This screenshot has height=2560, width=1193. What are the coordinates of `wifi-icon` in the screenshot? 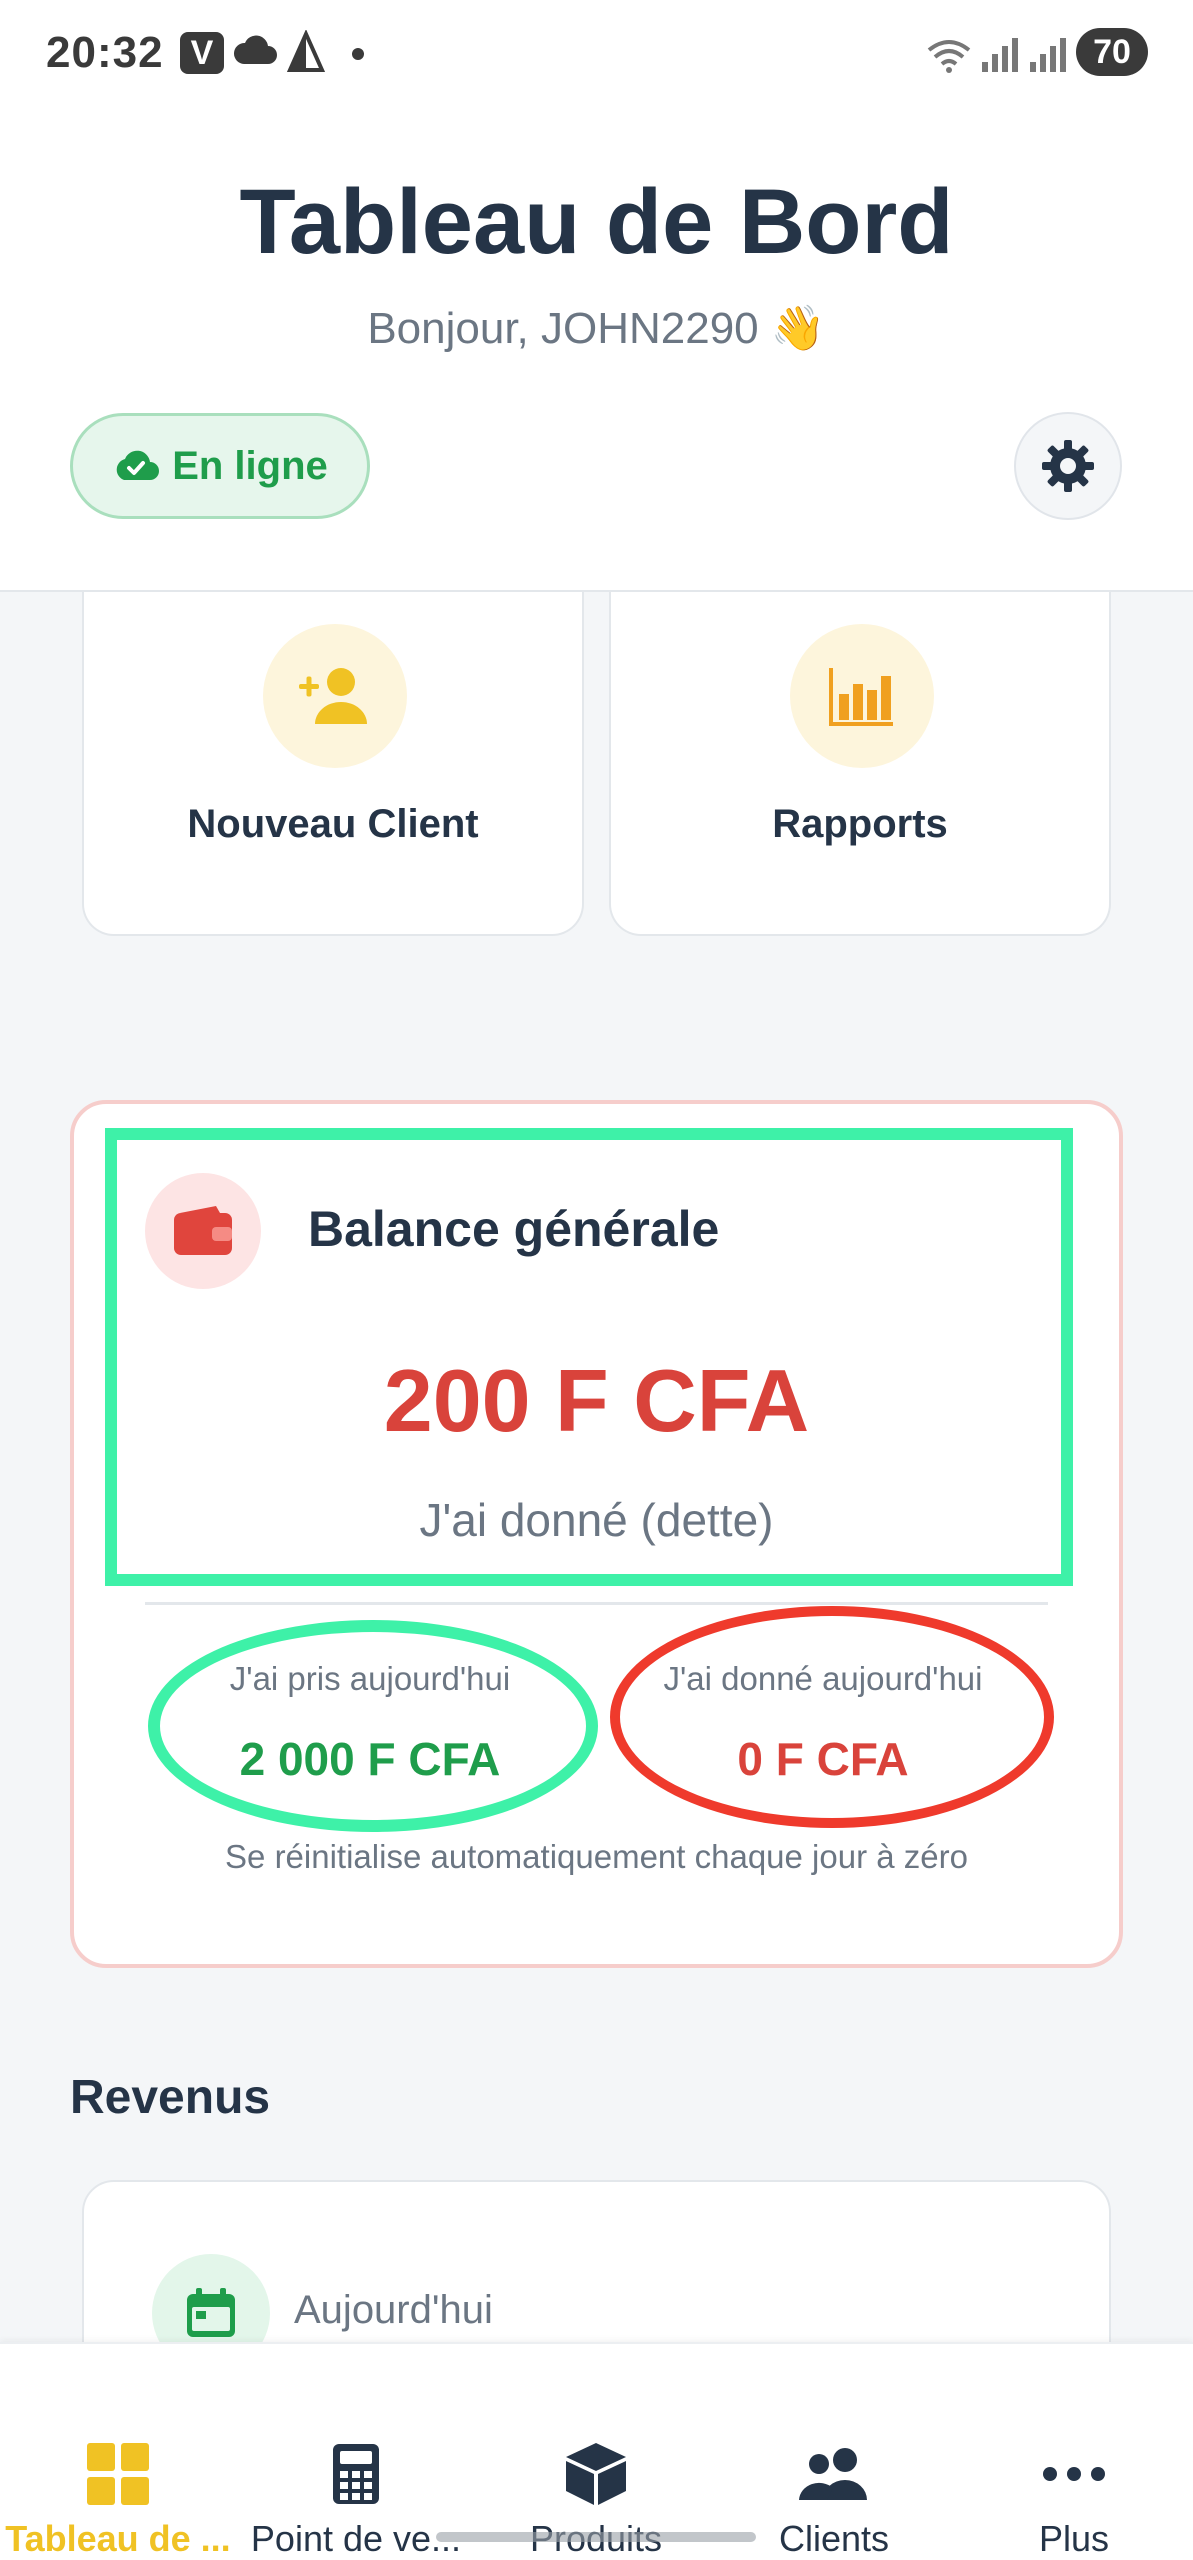 It's located at (949, 56).